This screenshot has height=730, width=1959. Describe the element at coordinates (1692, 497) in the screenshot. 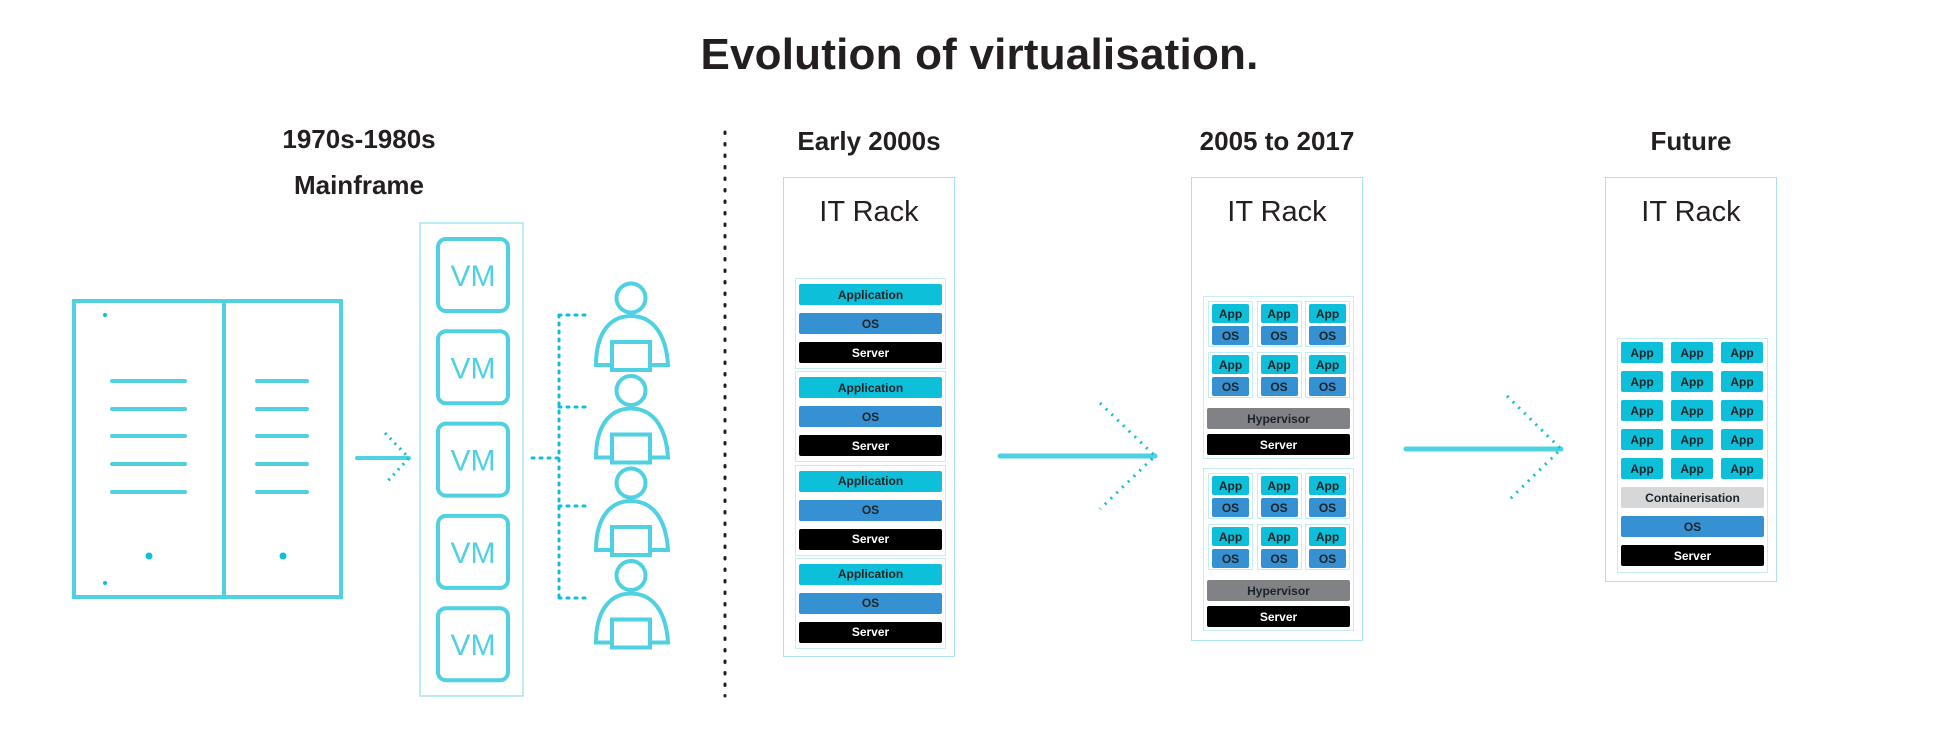

I see `containerisation-layer: Containerisation` at that location.